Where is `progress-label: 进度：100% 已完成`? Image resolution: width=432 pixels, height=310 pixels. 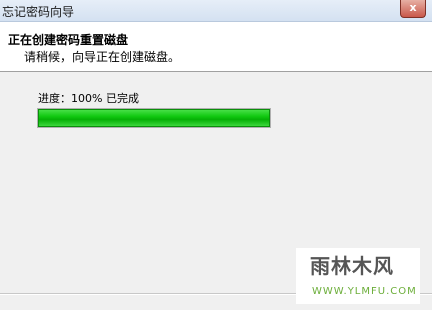 progress-label: 进度：100% 已完成 is located at coordinates (88, 98).